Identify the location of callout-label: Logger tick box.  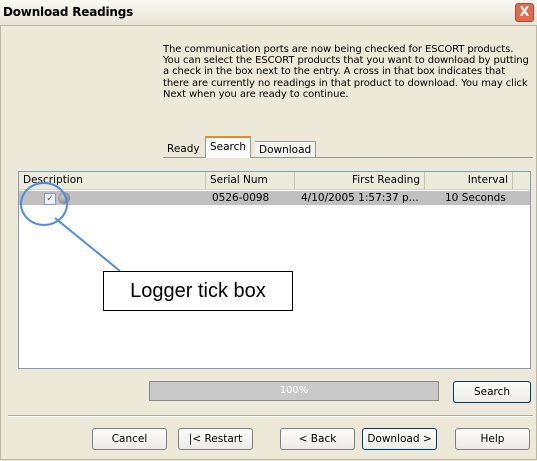
(198, 291).